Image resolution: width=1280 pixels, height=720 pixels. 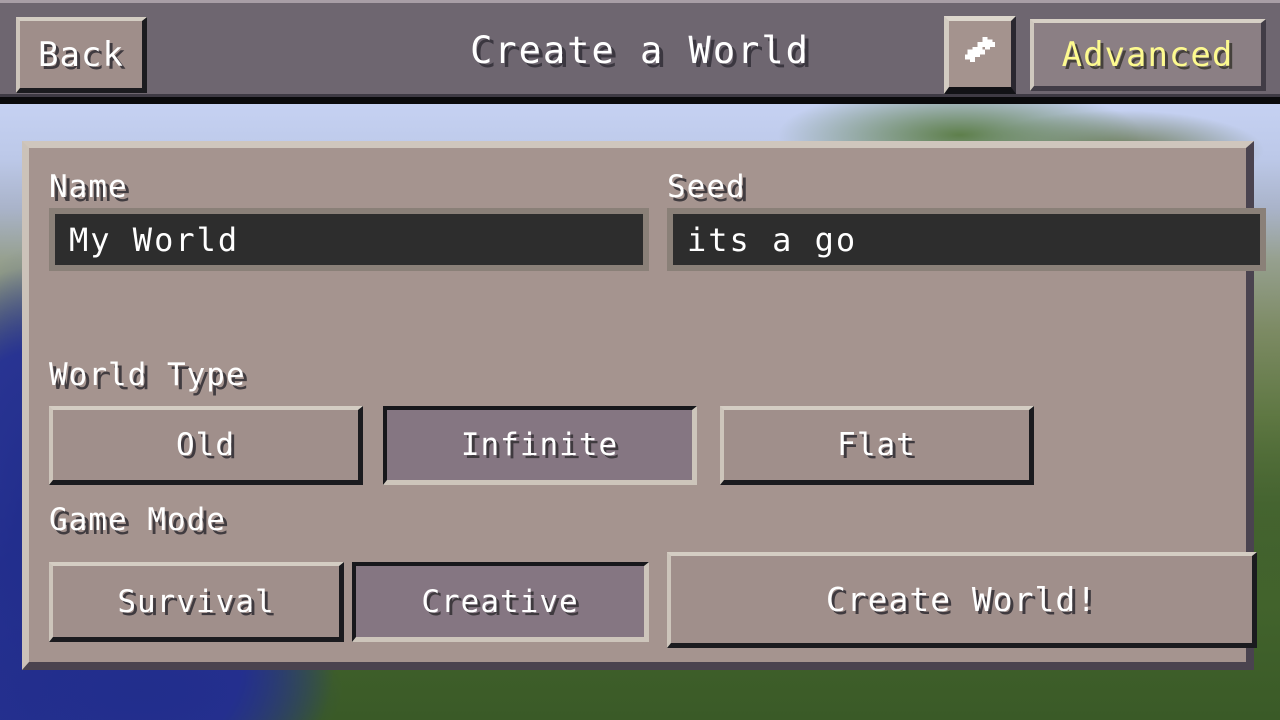 I want to click on top-header-bar: Back Create a World Advanced, so click(x=640, y=52).